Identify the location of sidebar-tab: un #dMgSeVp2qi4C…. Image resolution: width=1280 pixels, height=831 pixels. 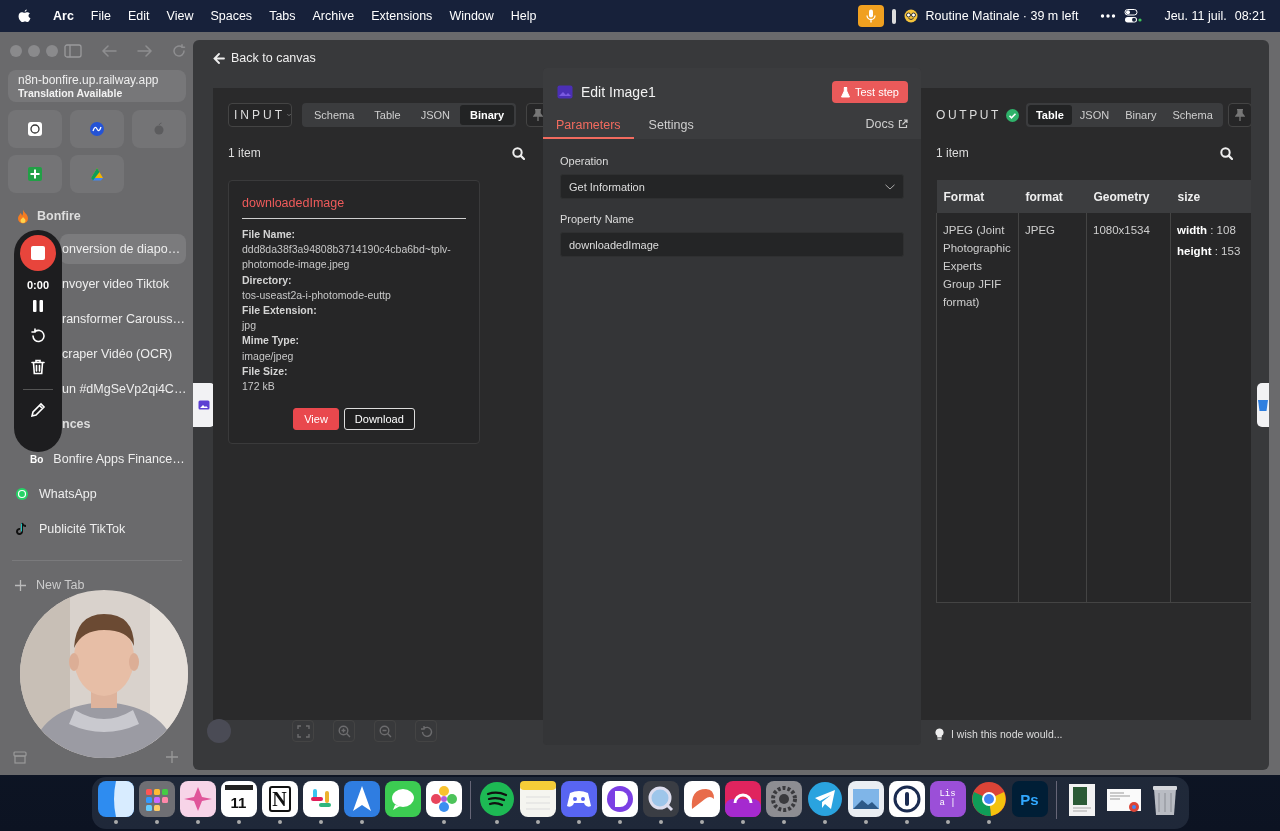
(123, 389).